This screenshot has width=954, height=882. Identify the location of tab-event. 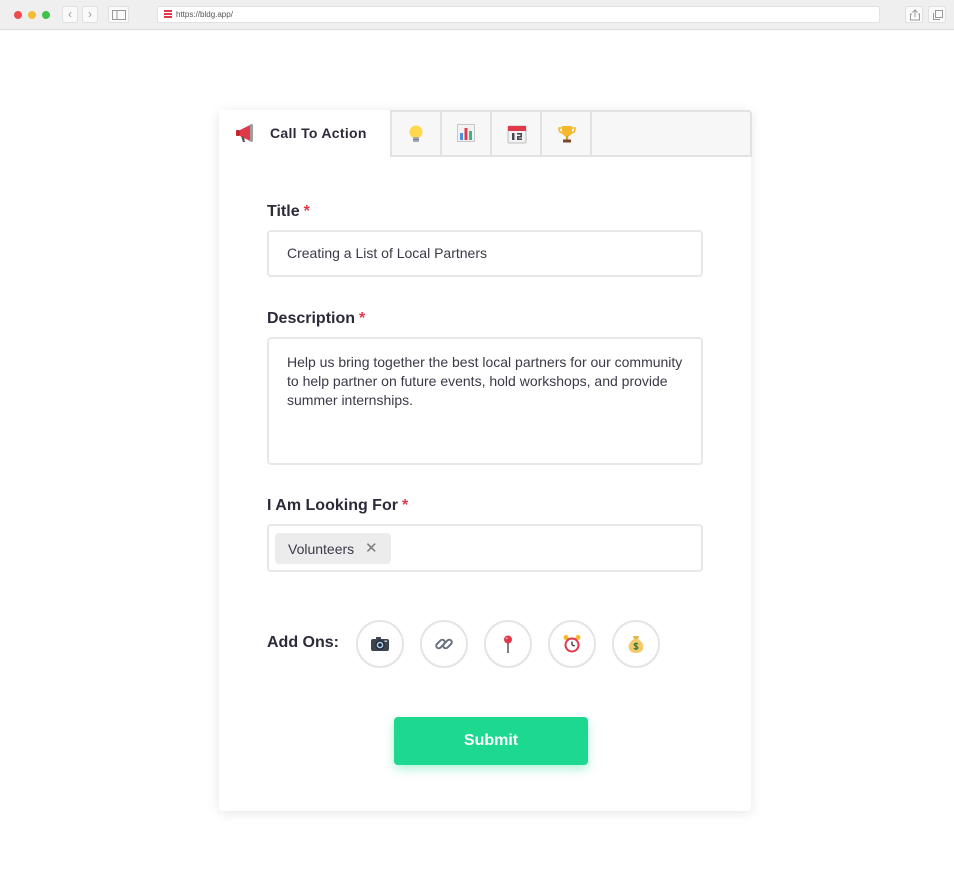
(517, 134).